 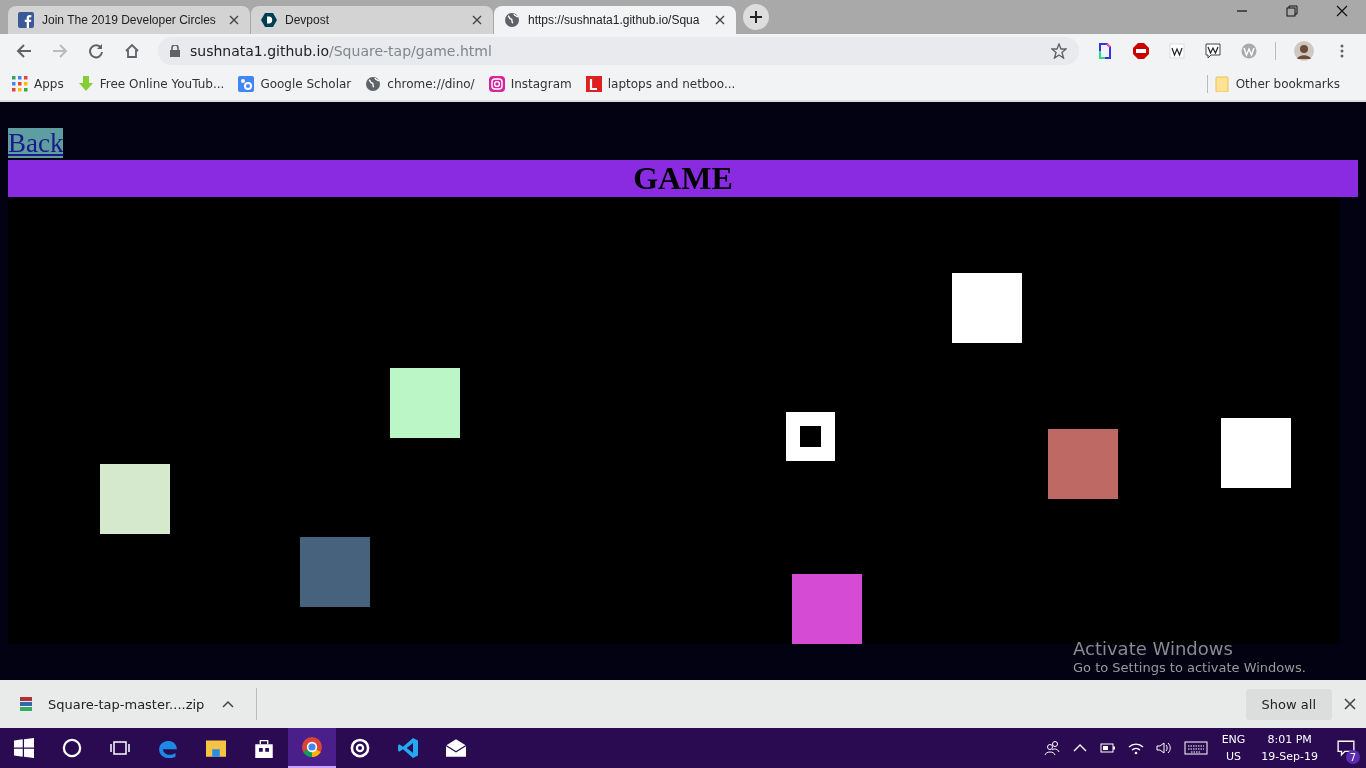 What do you see at coordinates (269, 20) in the screenshot?
I see `hexagon-icon` at bounding box center [269, 20].